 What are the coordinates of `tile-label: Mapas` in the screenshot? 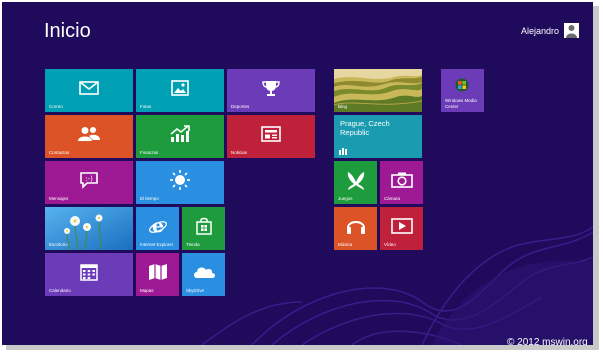 It's located at (147, 290).